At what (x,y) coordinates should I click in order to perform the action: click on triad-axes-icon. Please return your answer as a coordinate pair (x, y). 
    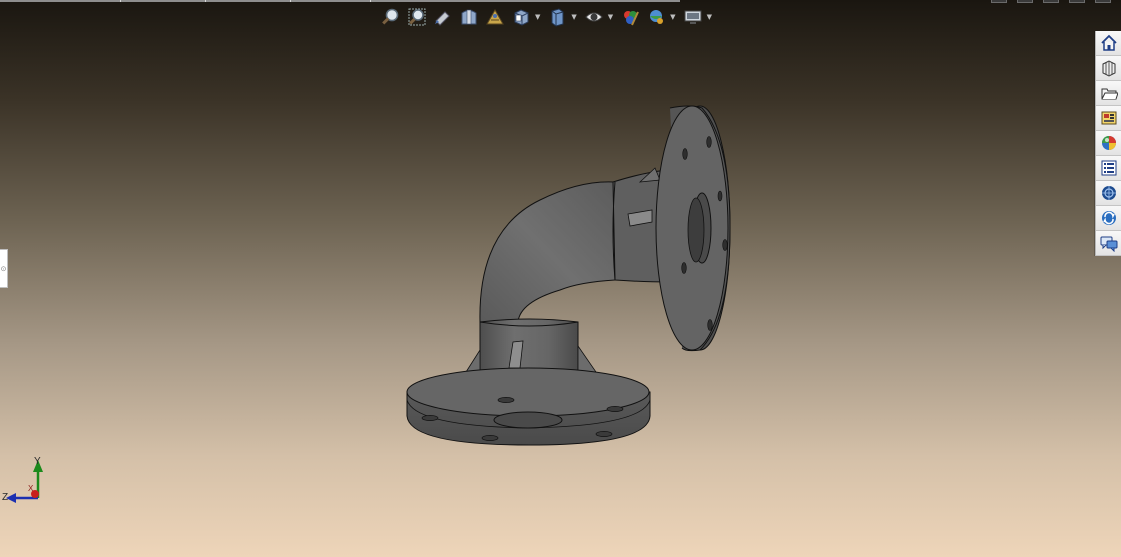
    Looking at the image, I should click on (24, 481).